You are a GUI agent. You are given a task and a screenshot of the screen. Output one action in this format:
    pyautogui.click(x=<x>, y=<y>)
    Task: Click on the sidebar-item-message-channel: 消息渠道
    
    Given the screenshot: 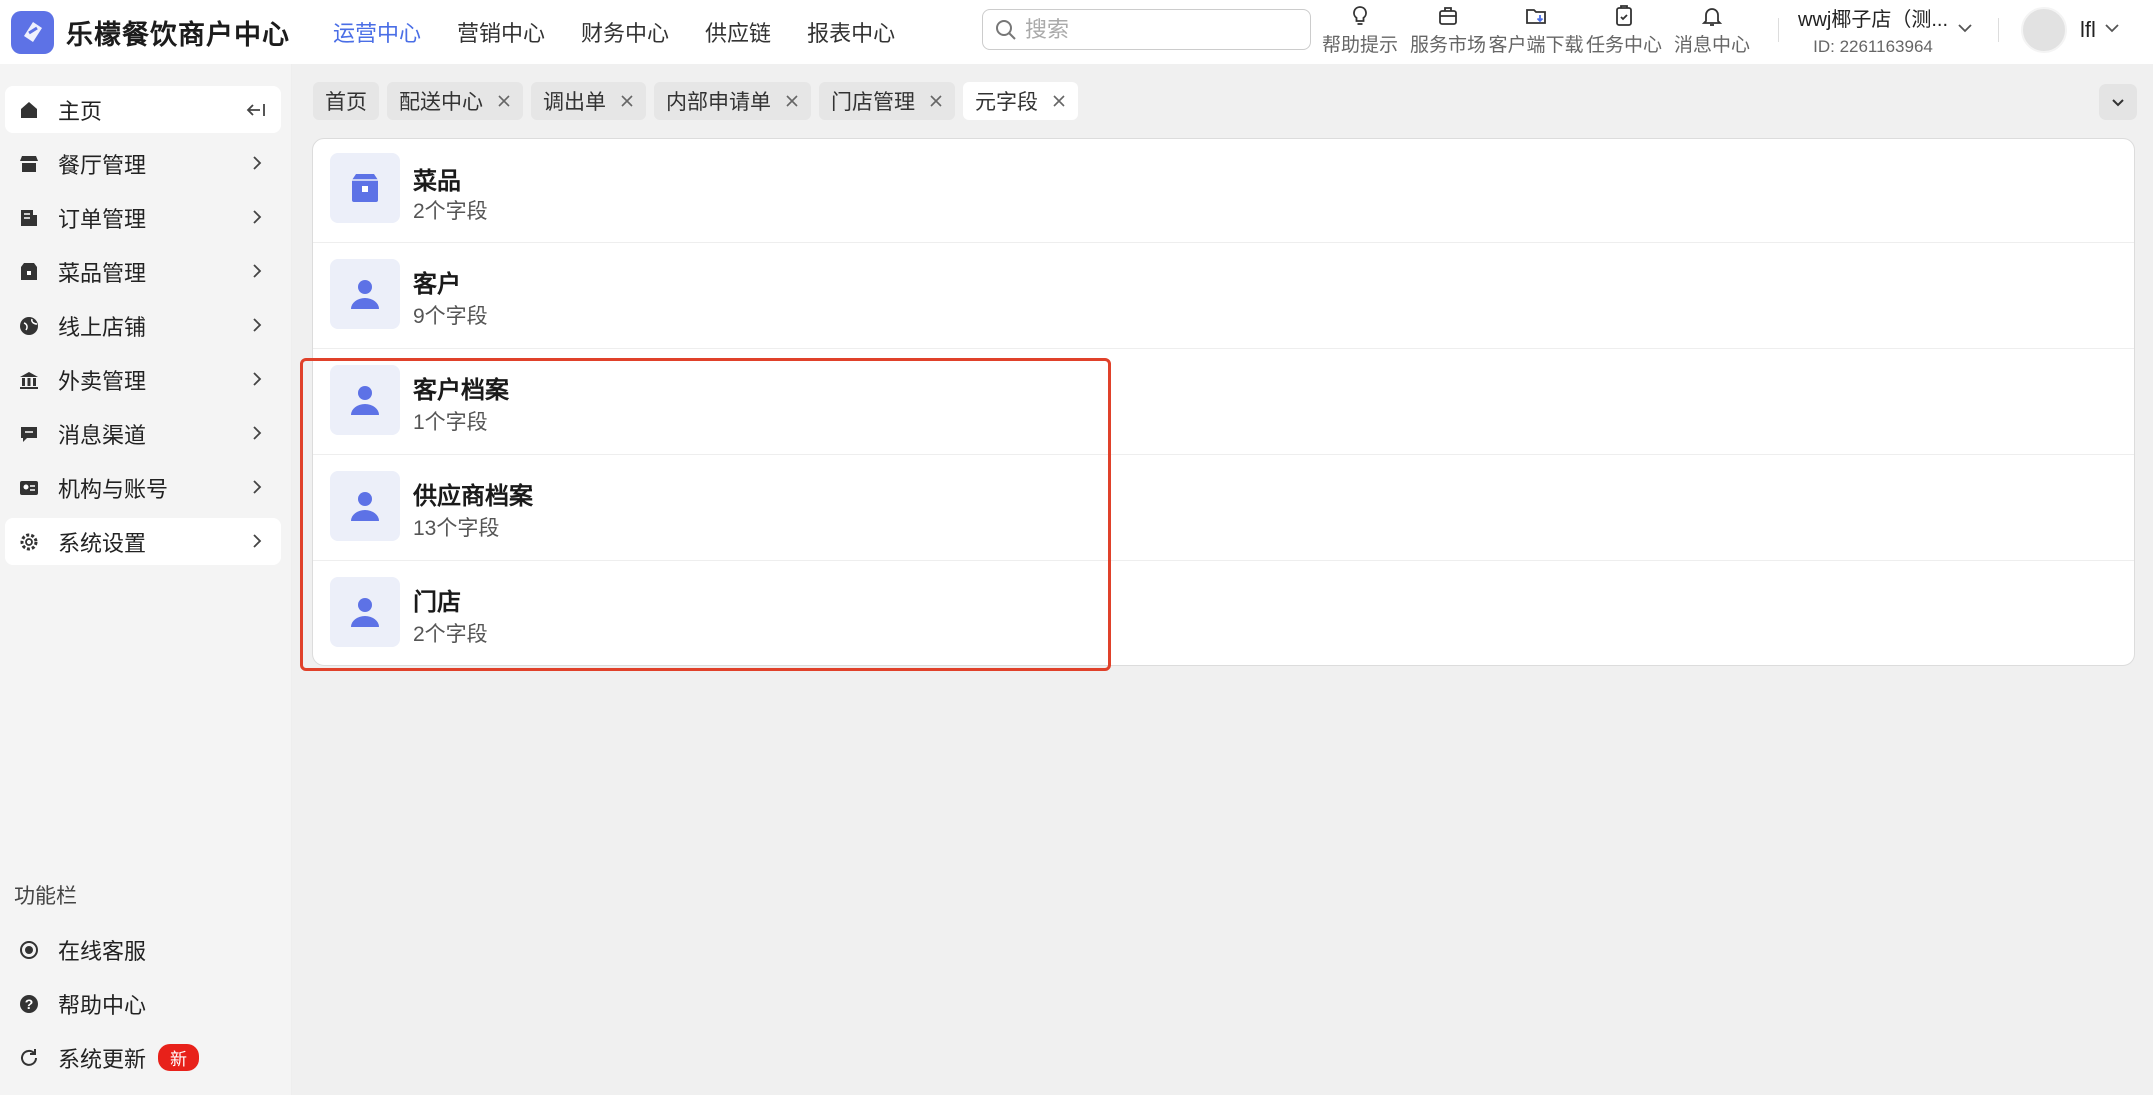 What is the action you would take?
    pyautogui.click(x=143, y=433)
    